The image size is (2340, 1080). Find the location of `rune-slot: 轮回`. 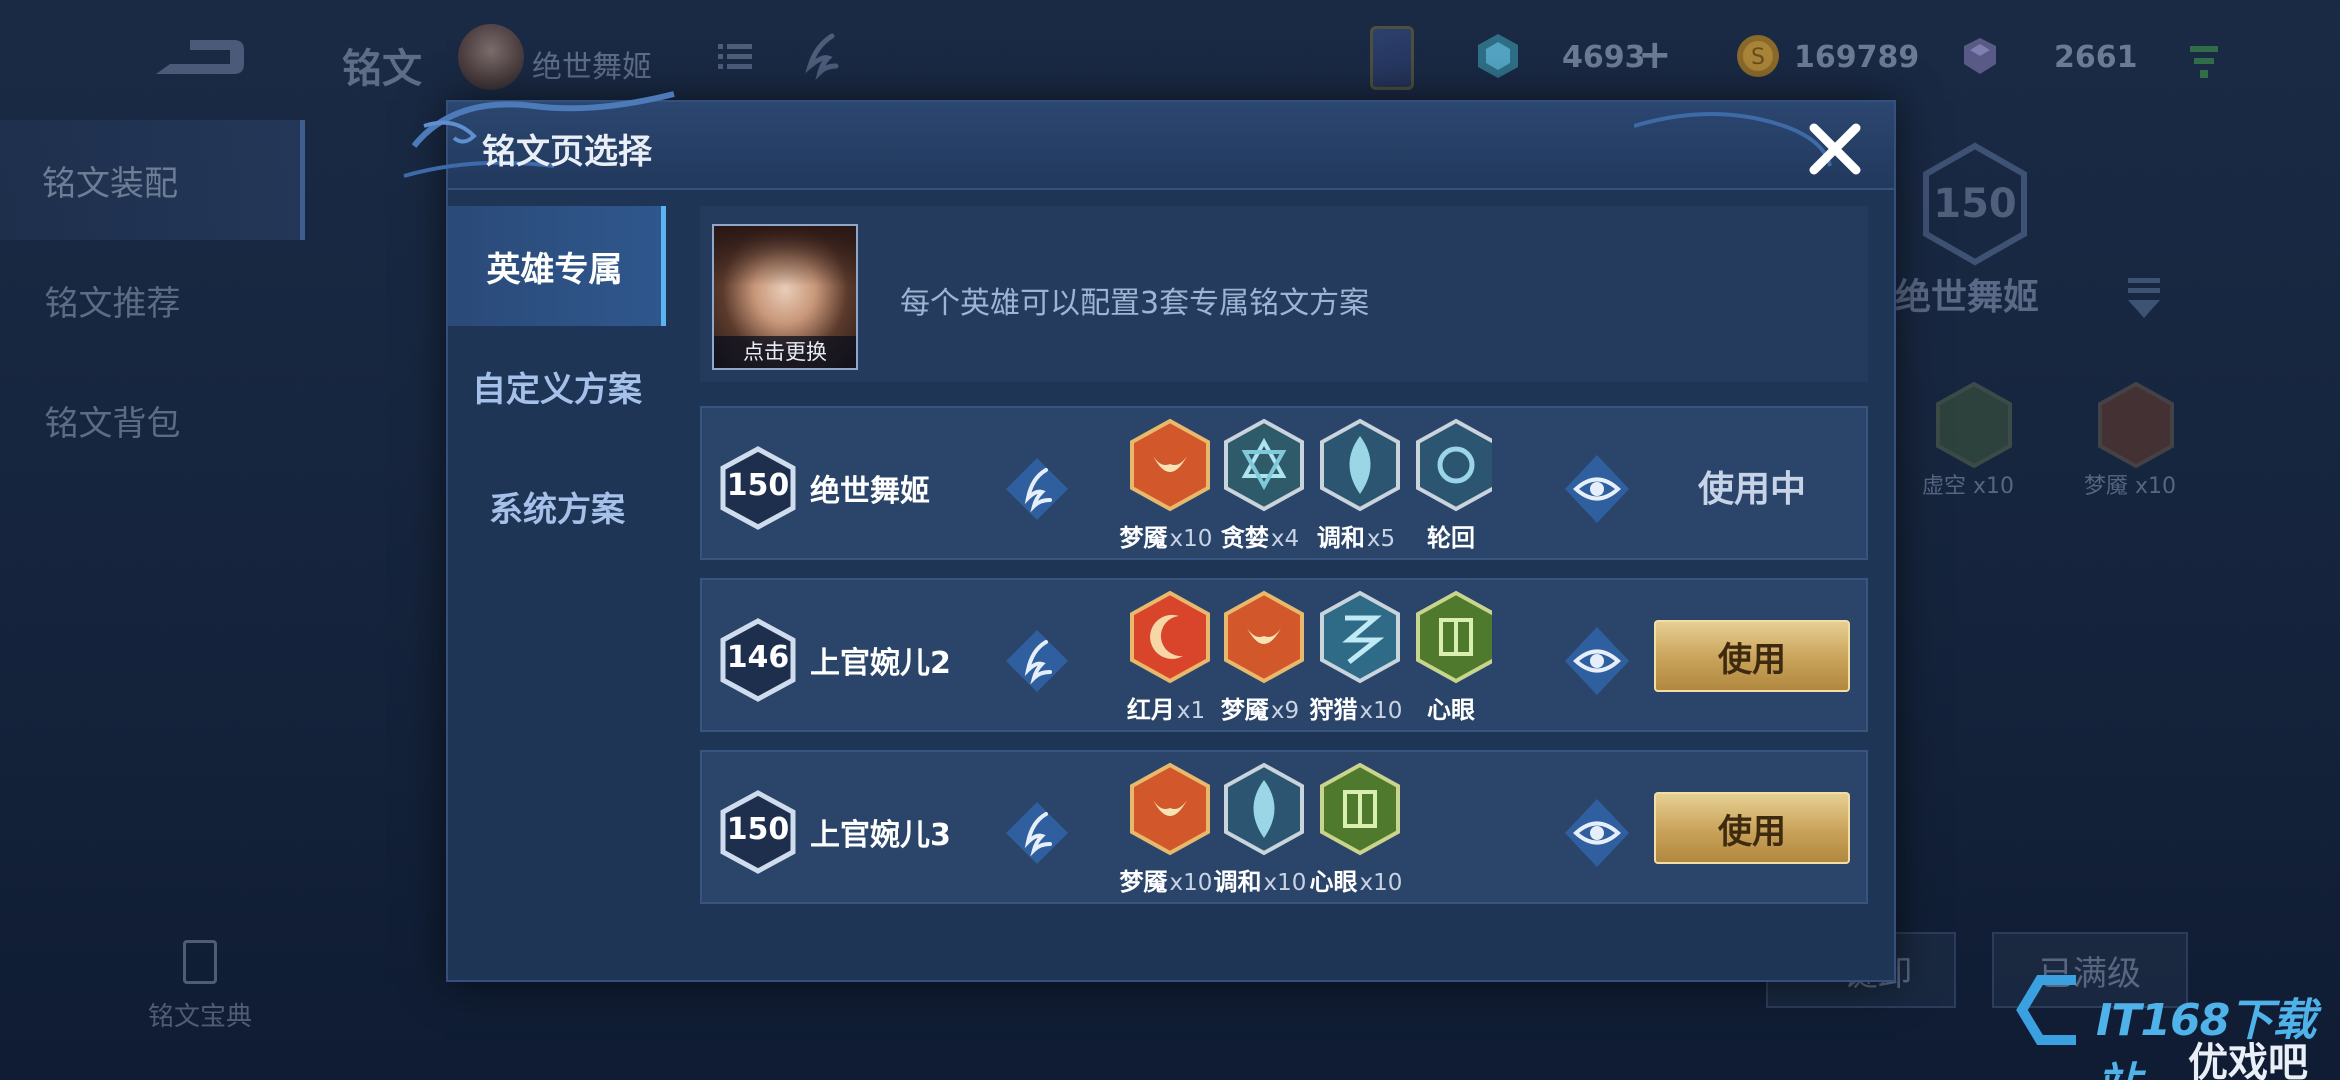

rune-slot: 轮回 is located at coordinates (1442, 488).